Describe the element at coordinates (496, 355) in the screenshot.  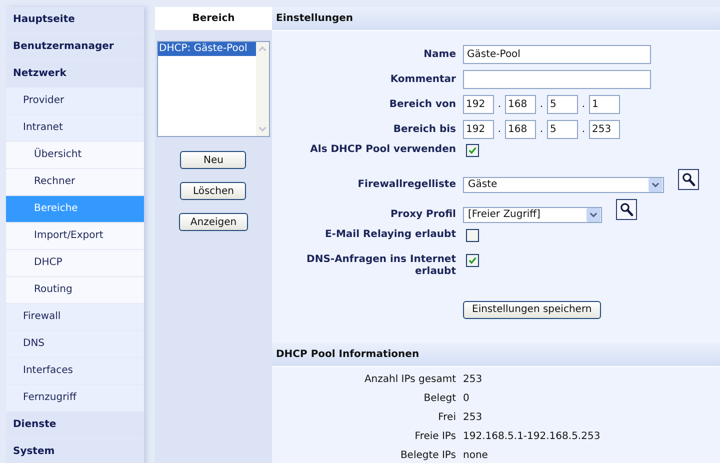
I see `section-header: DHCP Pool Informationen` at that location.